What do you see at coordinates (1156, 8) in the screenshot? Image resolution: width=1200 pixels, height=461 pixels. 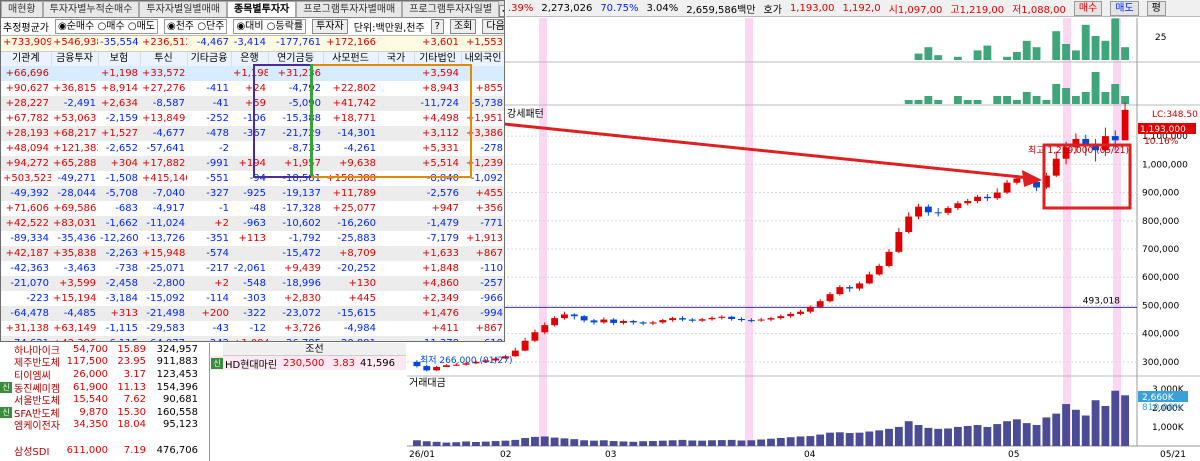 I see `avg-button: 평` at bounding box center [1156, 8].